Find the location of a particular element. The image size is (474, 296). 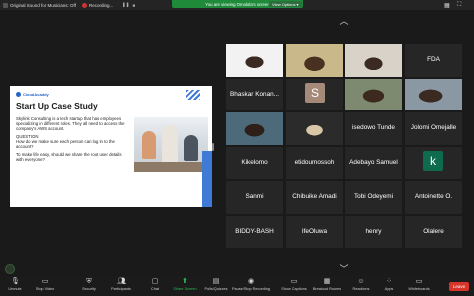

whiteboards-button: ▭ Whiteboards is located at coordinates (419, 286).